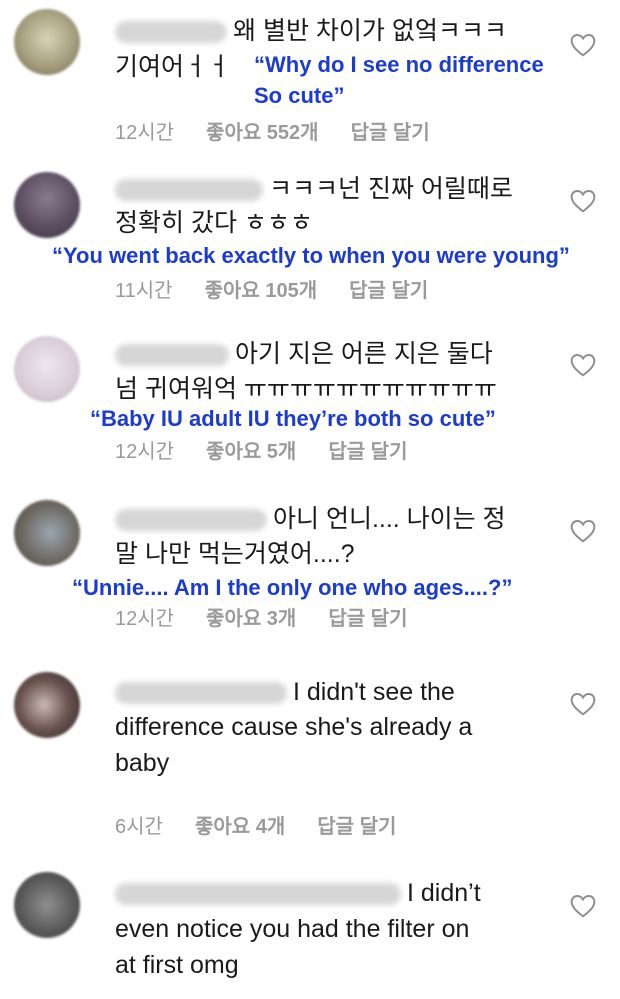 The image size is (620, 999). I want to click on like-count: 좋아요 552개, so click(262, 133).